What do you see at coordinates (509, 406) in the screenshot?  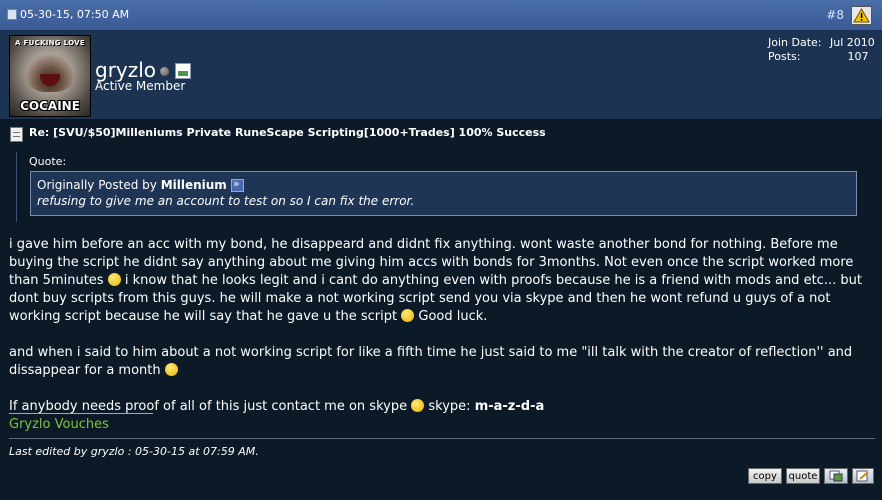 I see `skype-id: m-a-z-d-a` at bounding box center [509, 406].